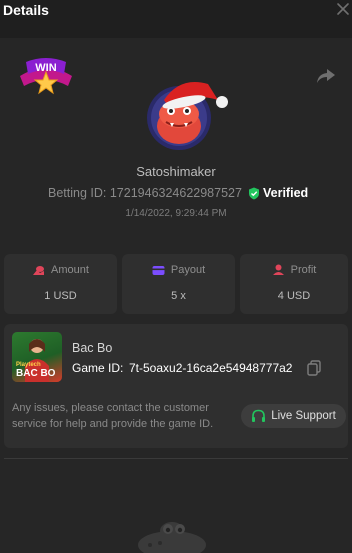 The width and height of the screenshot is (352, 553). Describe the element at coordinates (326, 76) in the screenshot. I see `share-icon` at that location.